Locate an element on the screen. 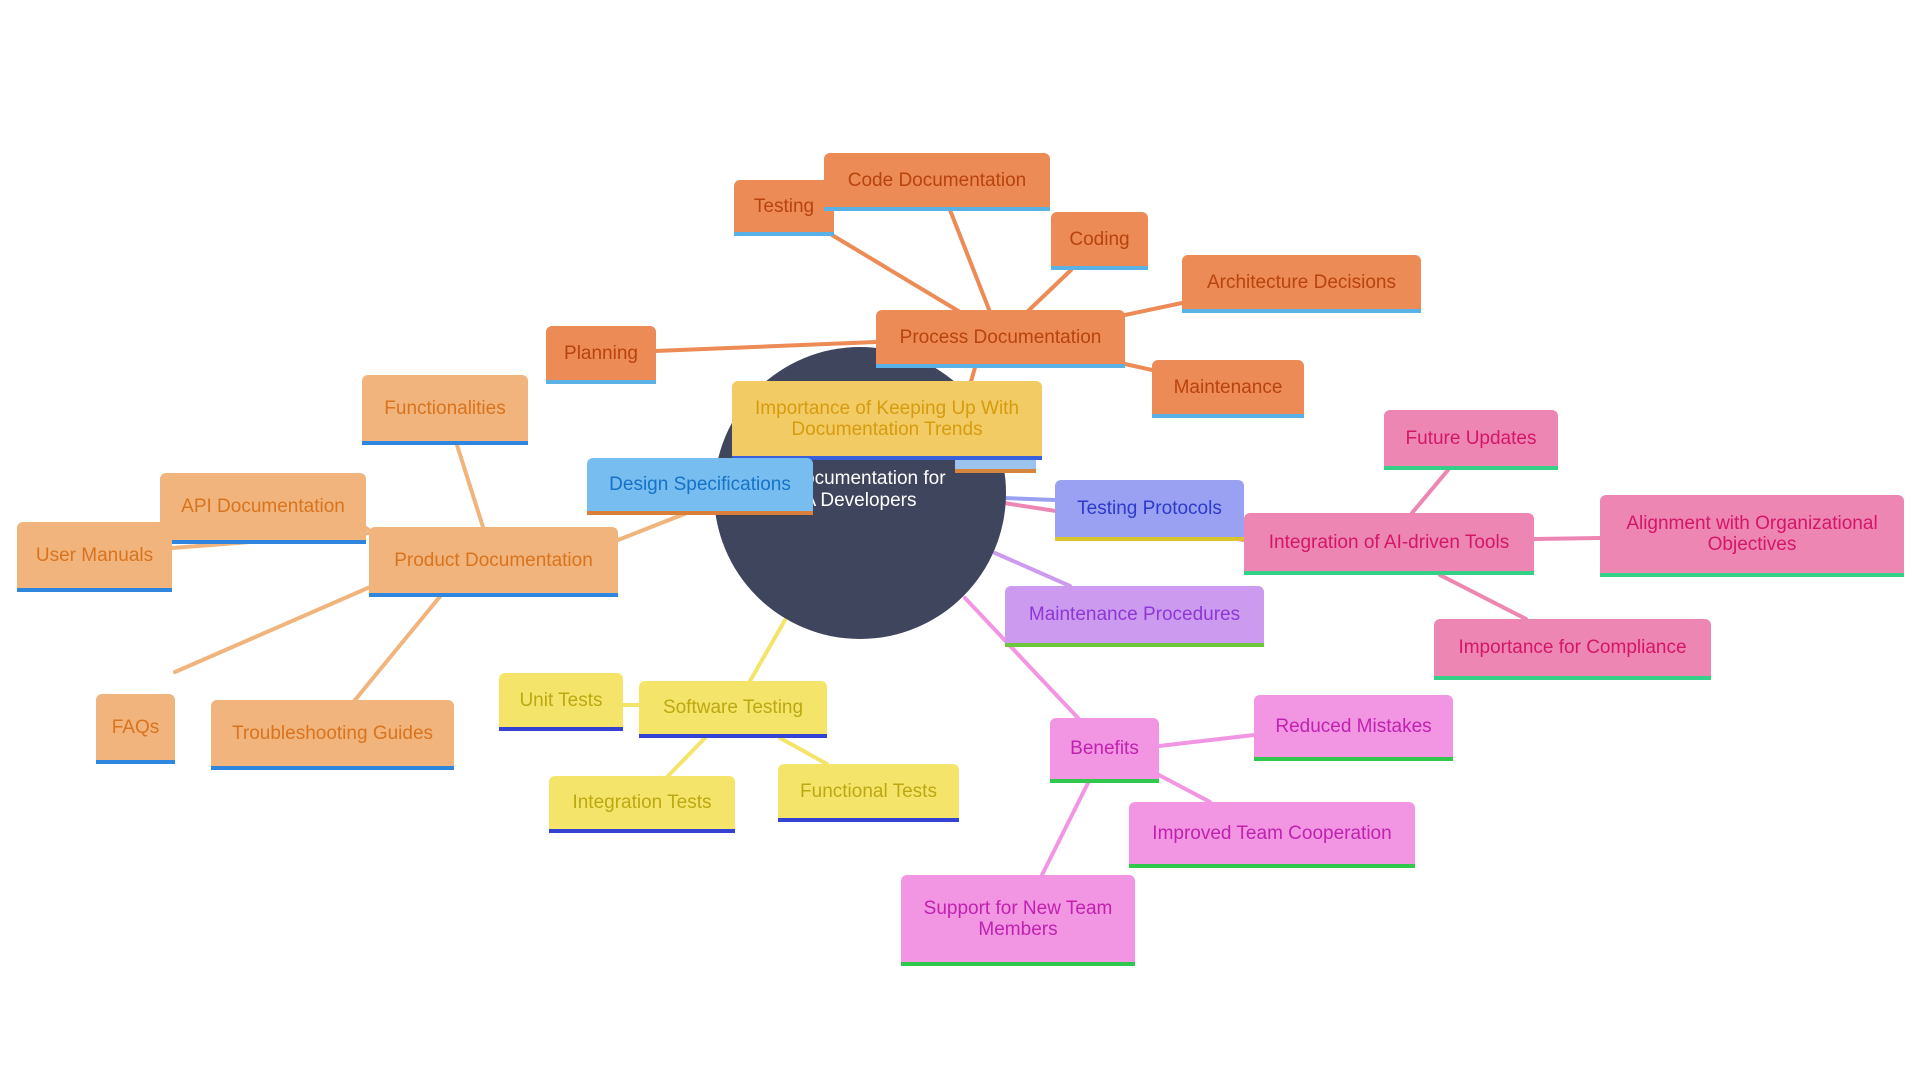 This screenshot has height=1080, width=1920. node-unit-tests: Unit Tests is located at coordinates (561, 702).